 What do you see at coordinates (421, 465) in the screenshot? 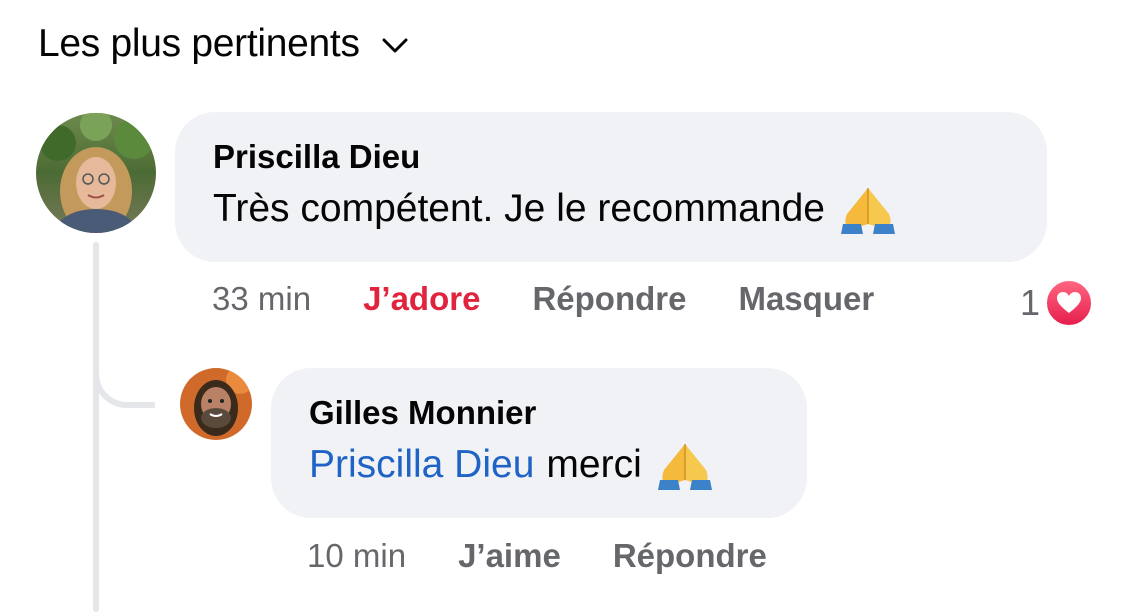
I see `mention-link: Priscilla Dieu` at bounding box center [421, 465].